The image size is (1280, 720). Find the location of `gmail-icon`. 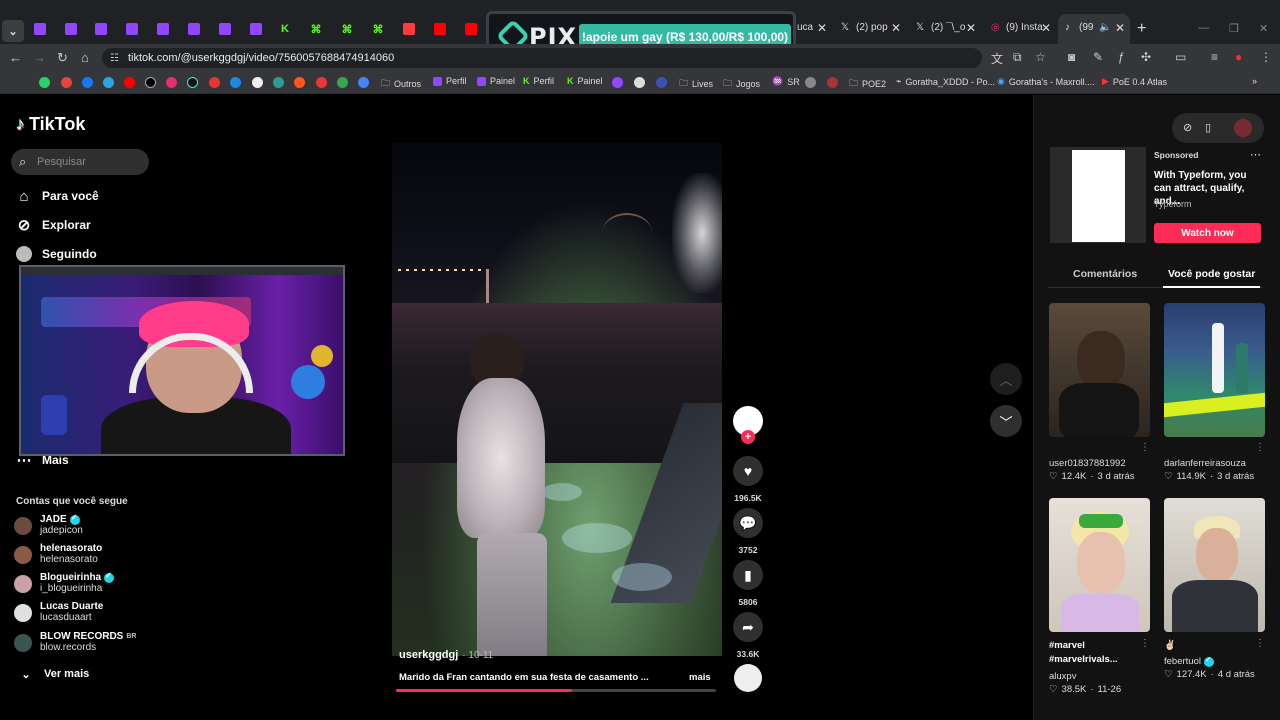

gmail-icon is located at coordinates (66, 82).